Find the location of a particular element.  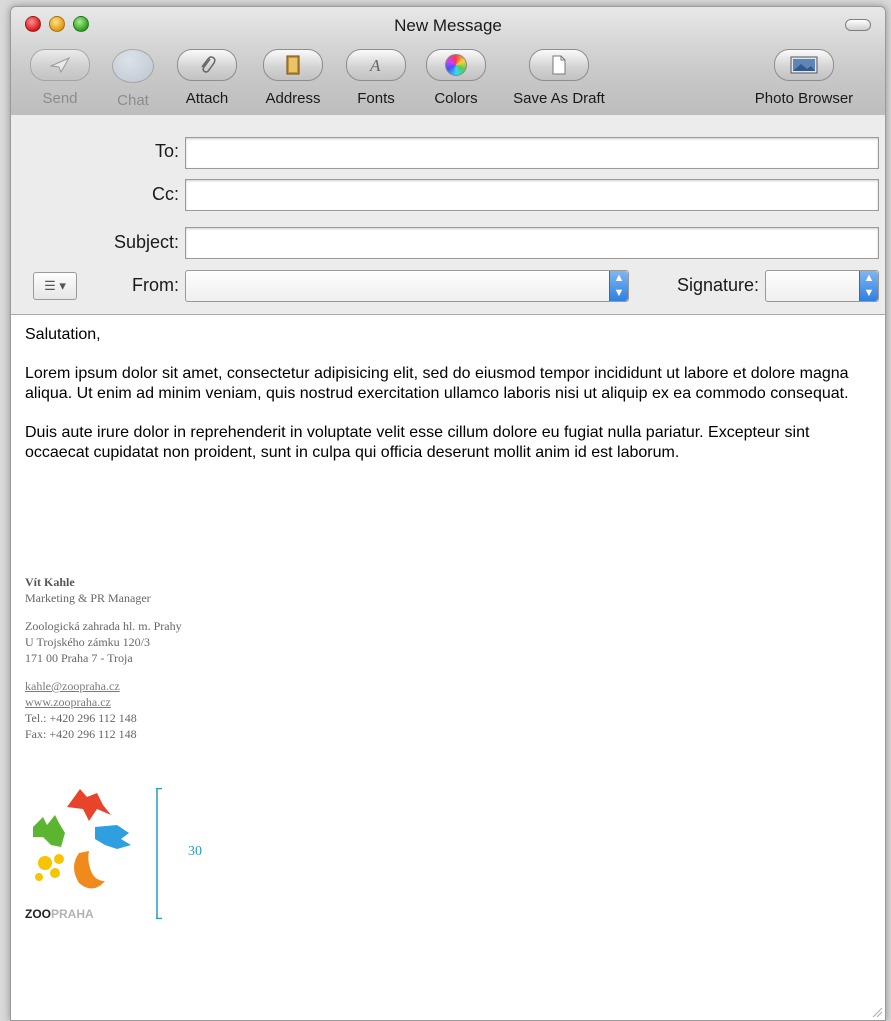

address-book-icon is located at coordinates (293, 65).